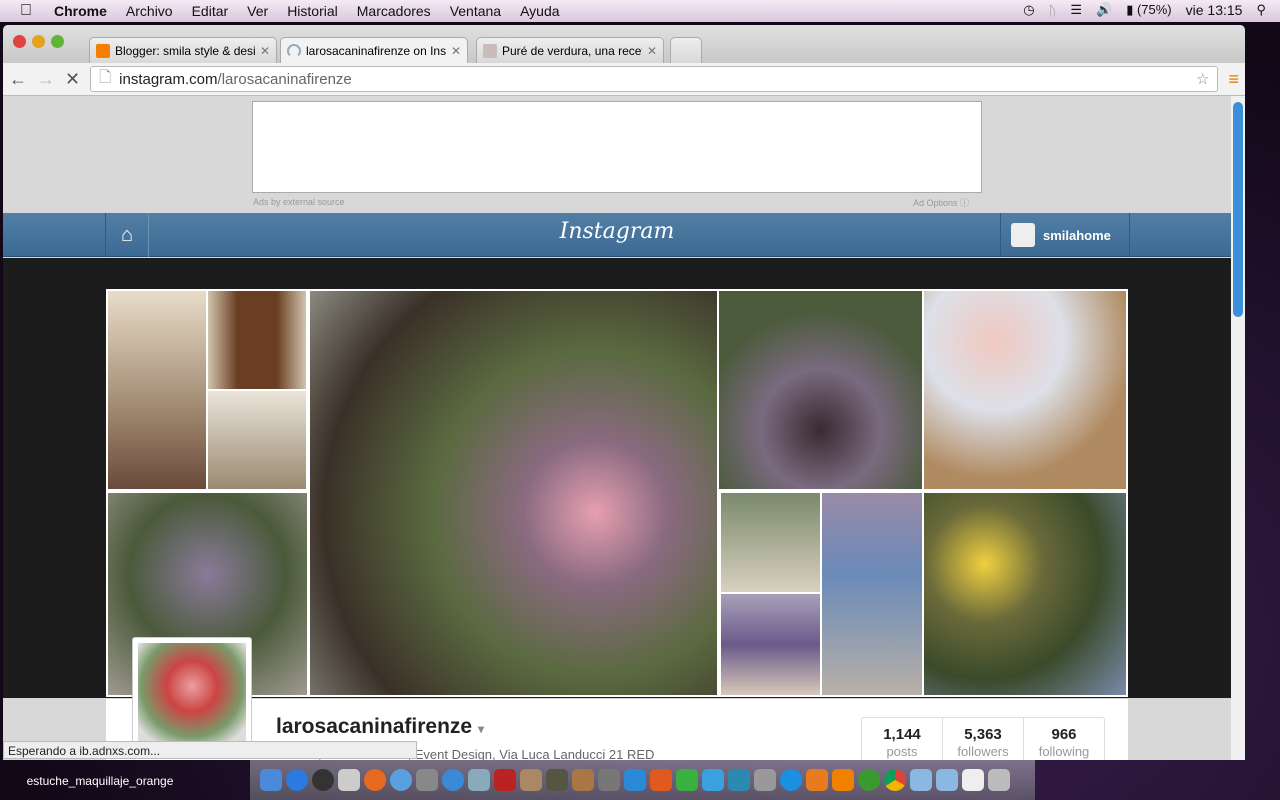 This screenshot has width=1280, height=800. Describe the element at coordinates (635, 780) in the screenshot. I see `word-icon` at that location.